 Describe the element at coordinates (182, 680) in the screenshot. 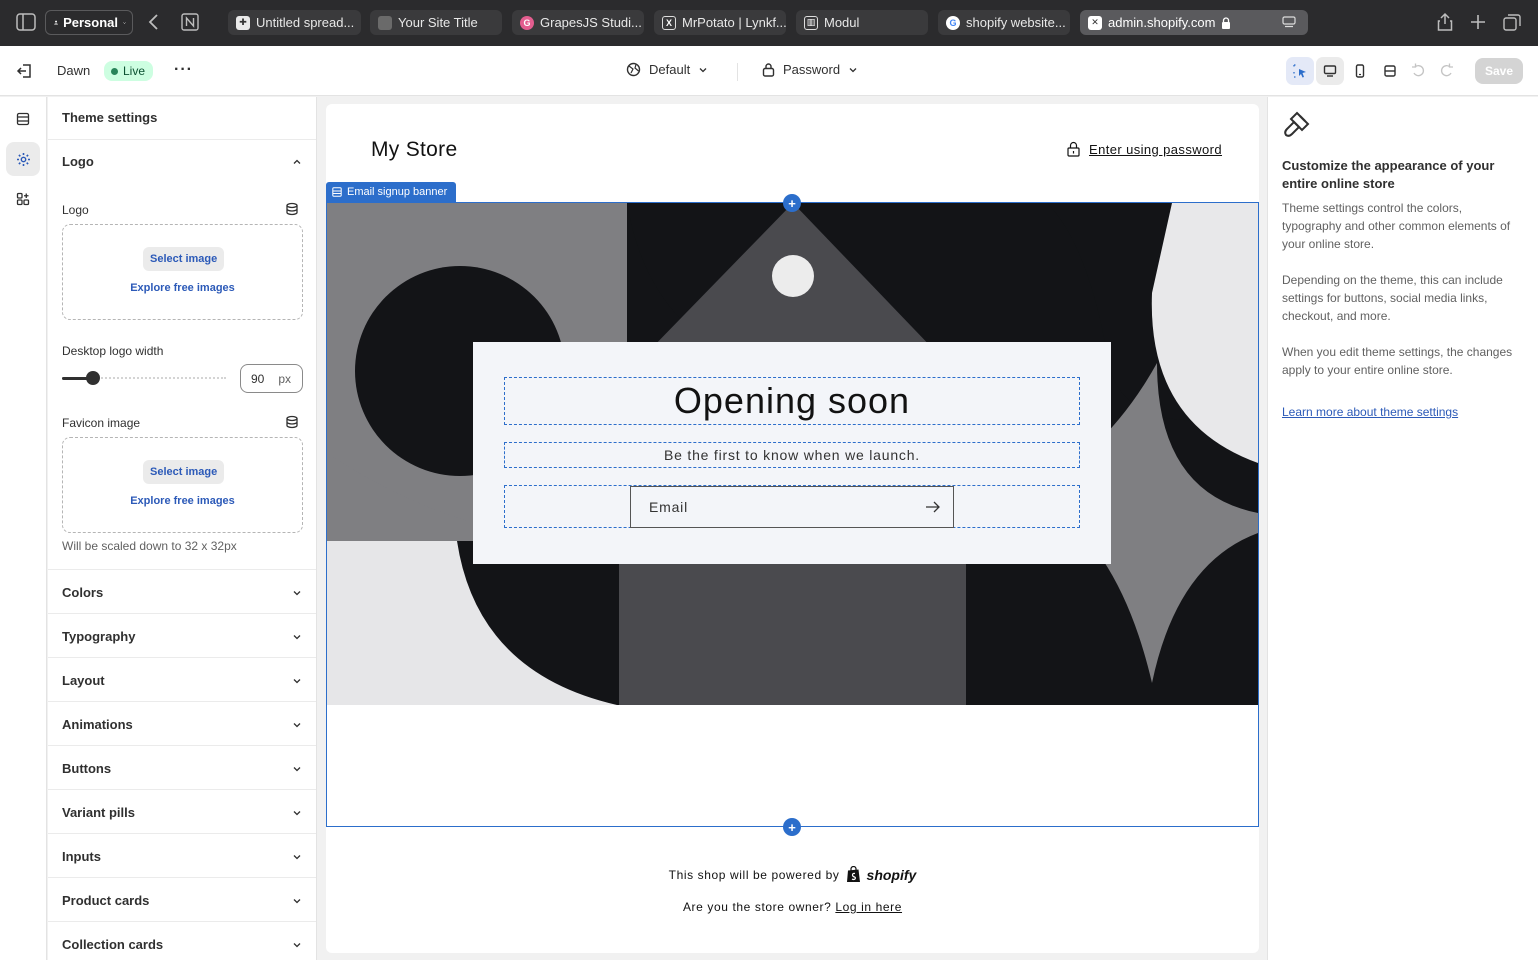

I see `layout-section-header: Layout` at that location.